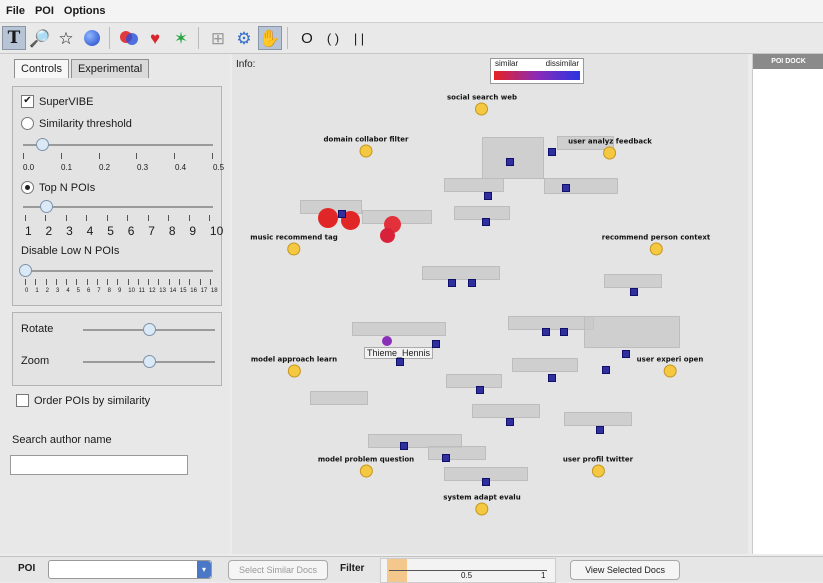  What do you see at coordinates (14, 38) in the screenshot?
I see `text-tool-icon: T` at bounding box center [14, 38].